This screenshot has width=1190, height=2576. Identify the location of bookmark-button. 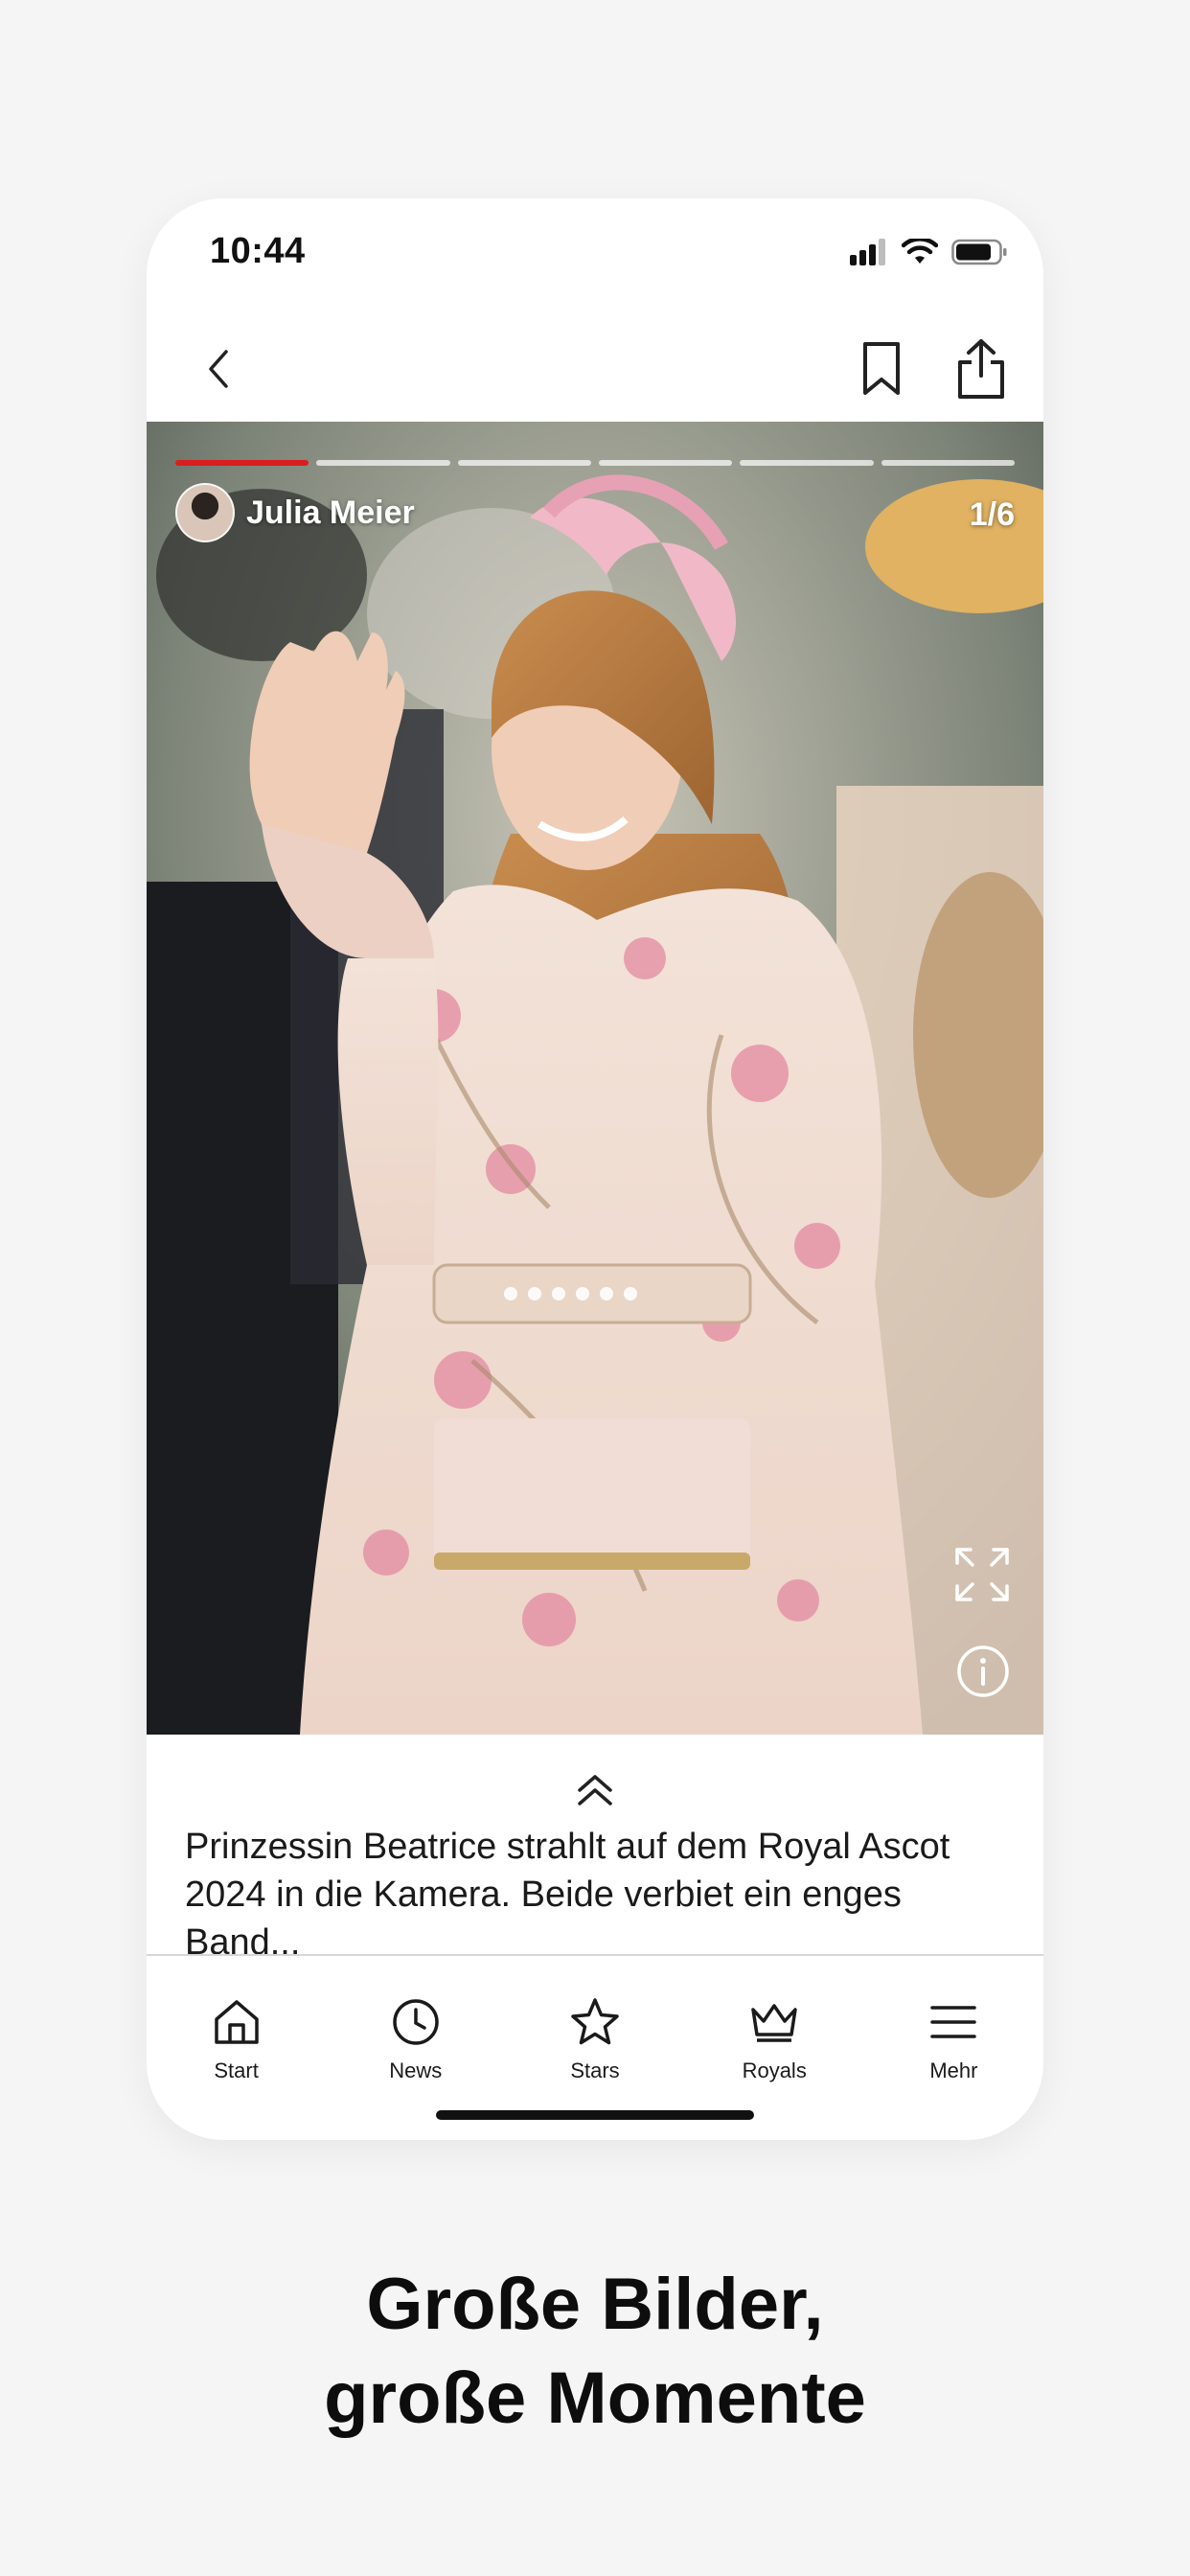
(882, 371).